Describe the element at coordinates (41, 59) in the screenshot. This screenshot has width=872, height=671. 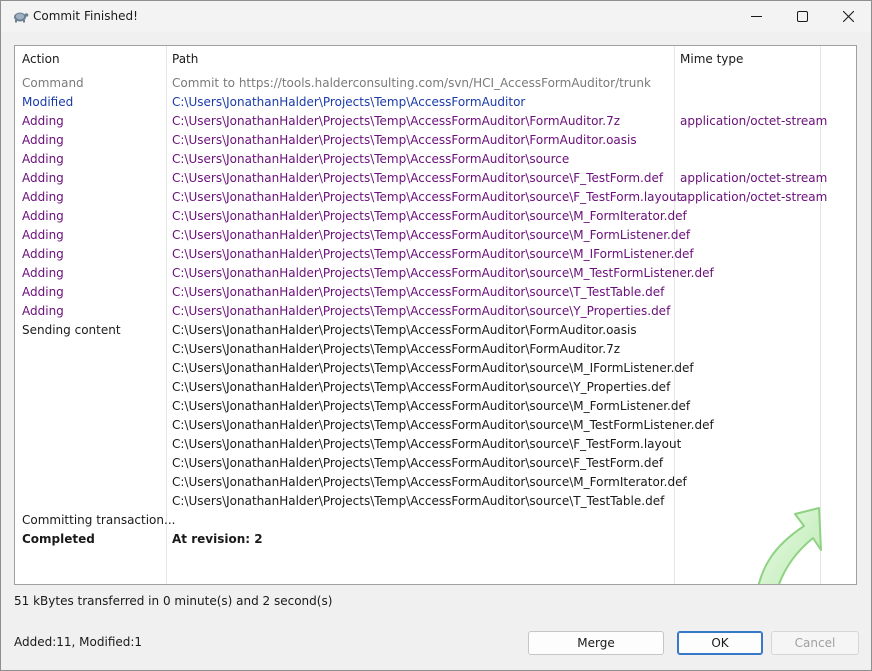
I see `column-header-action: Action` at that location.